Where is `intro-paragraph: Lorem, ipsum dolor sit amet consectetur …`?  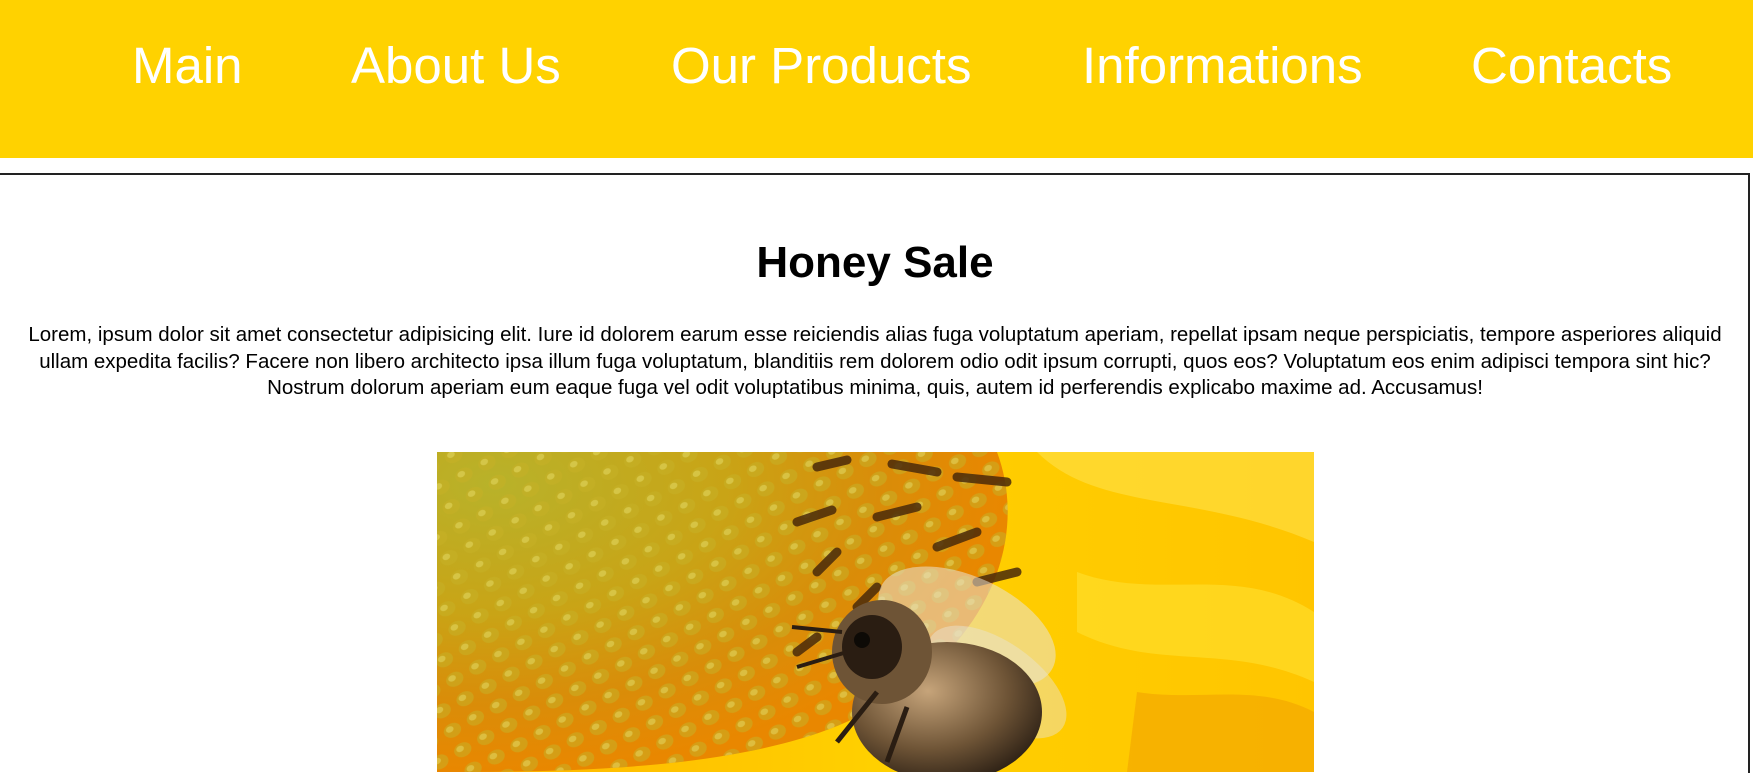
intro-paragraph: Lorem, ipsum dolor sit amet consectetur … is located at coordinates (875, 361).